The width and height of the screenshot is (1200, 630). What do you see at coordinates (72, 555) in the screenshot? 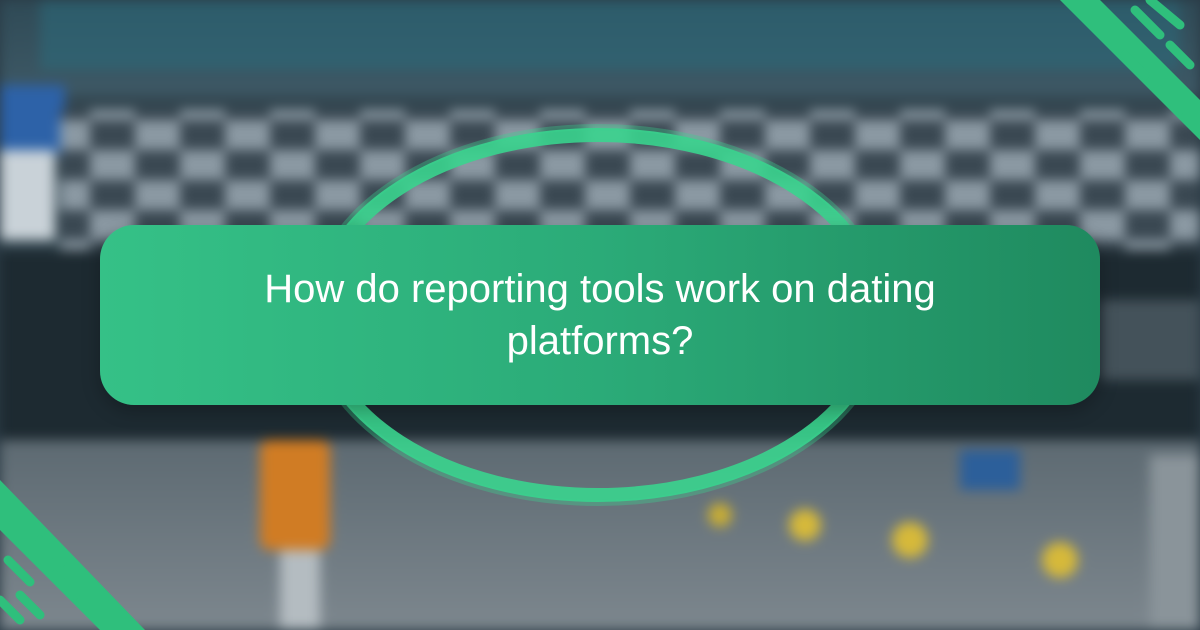
I see `corner-stripes-bottom-left` at bounding box center [72, 555].